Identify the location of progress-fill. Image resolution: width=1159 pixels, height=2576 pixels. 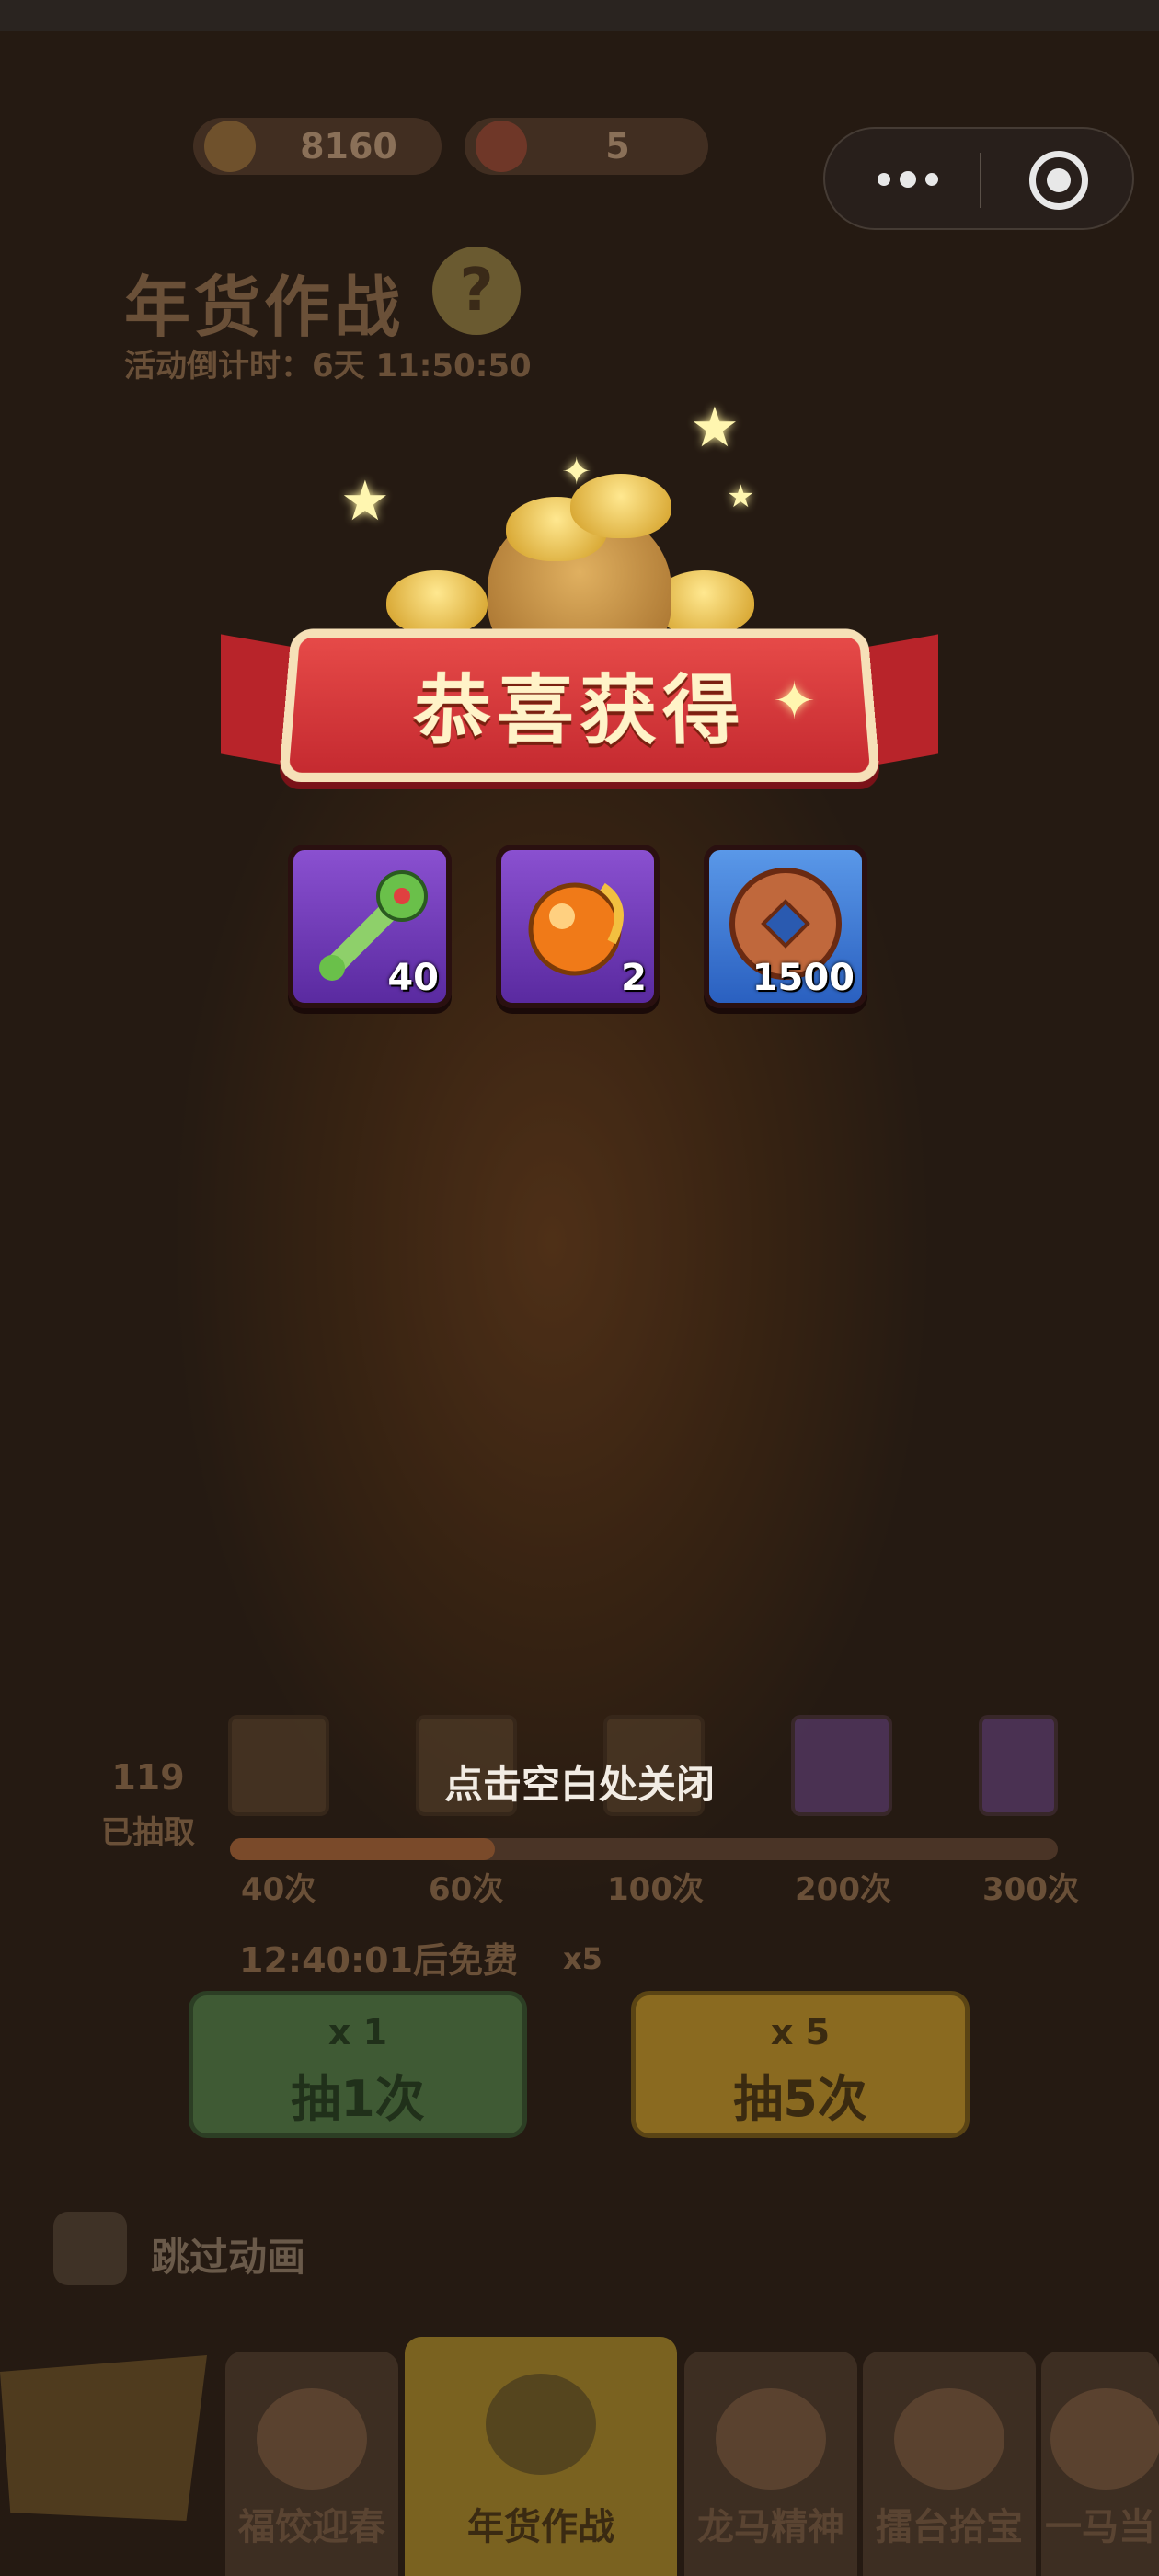
(362, 1849).